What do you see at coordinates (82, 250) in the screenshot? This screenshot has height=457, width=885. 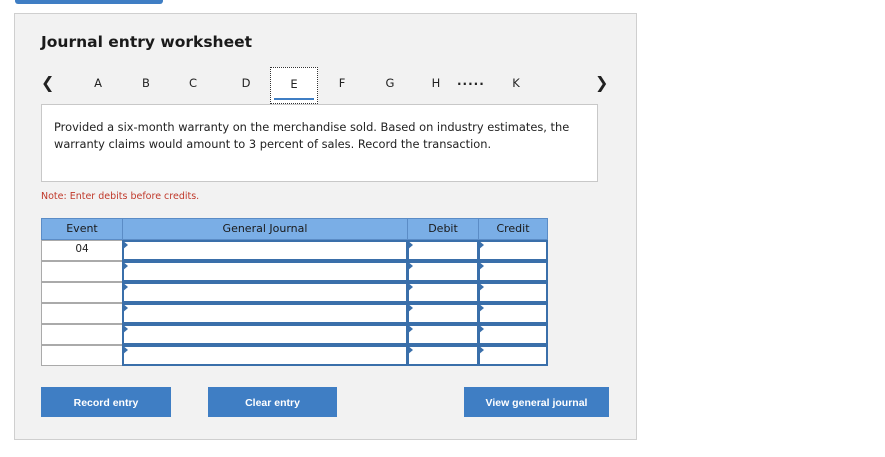 I see `event-cell: 04` at bounding box center [82, 250].